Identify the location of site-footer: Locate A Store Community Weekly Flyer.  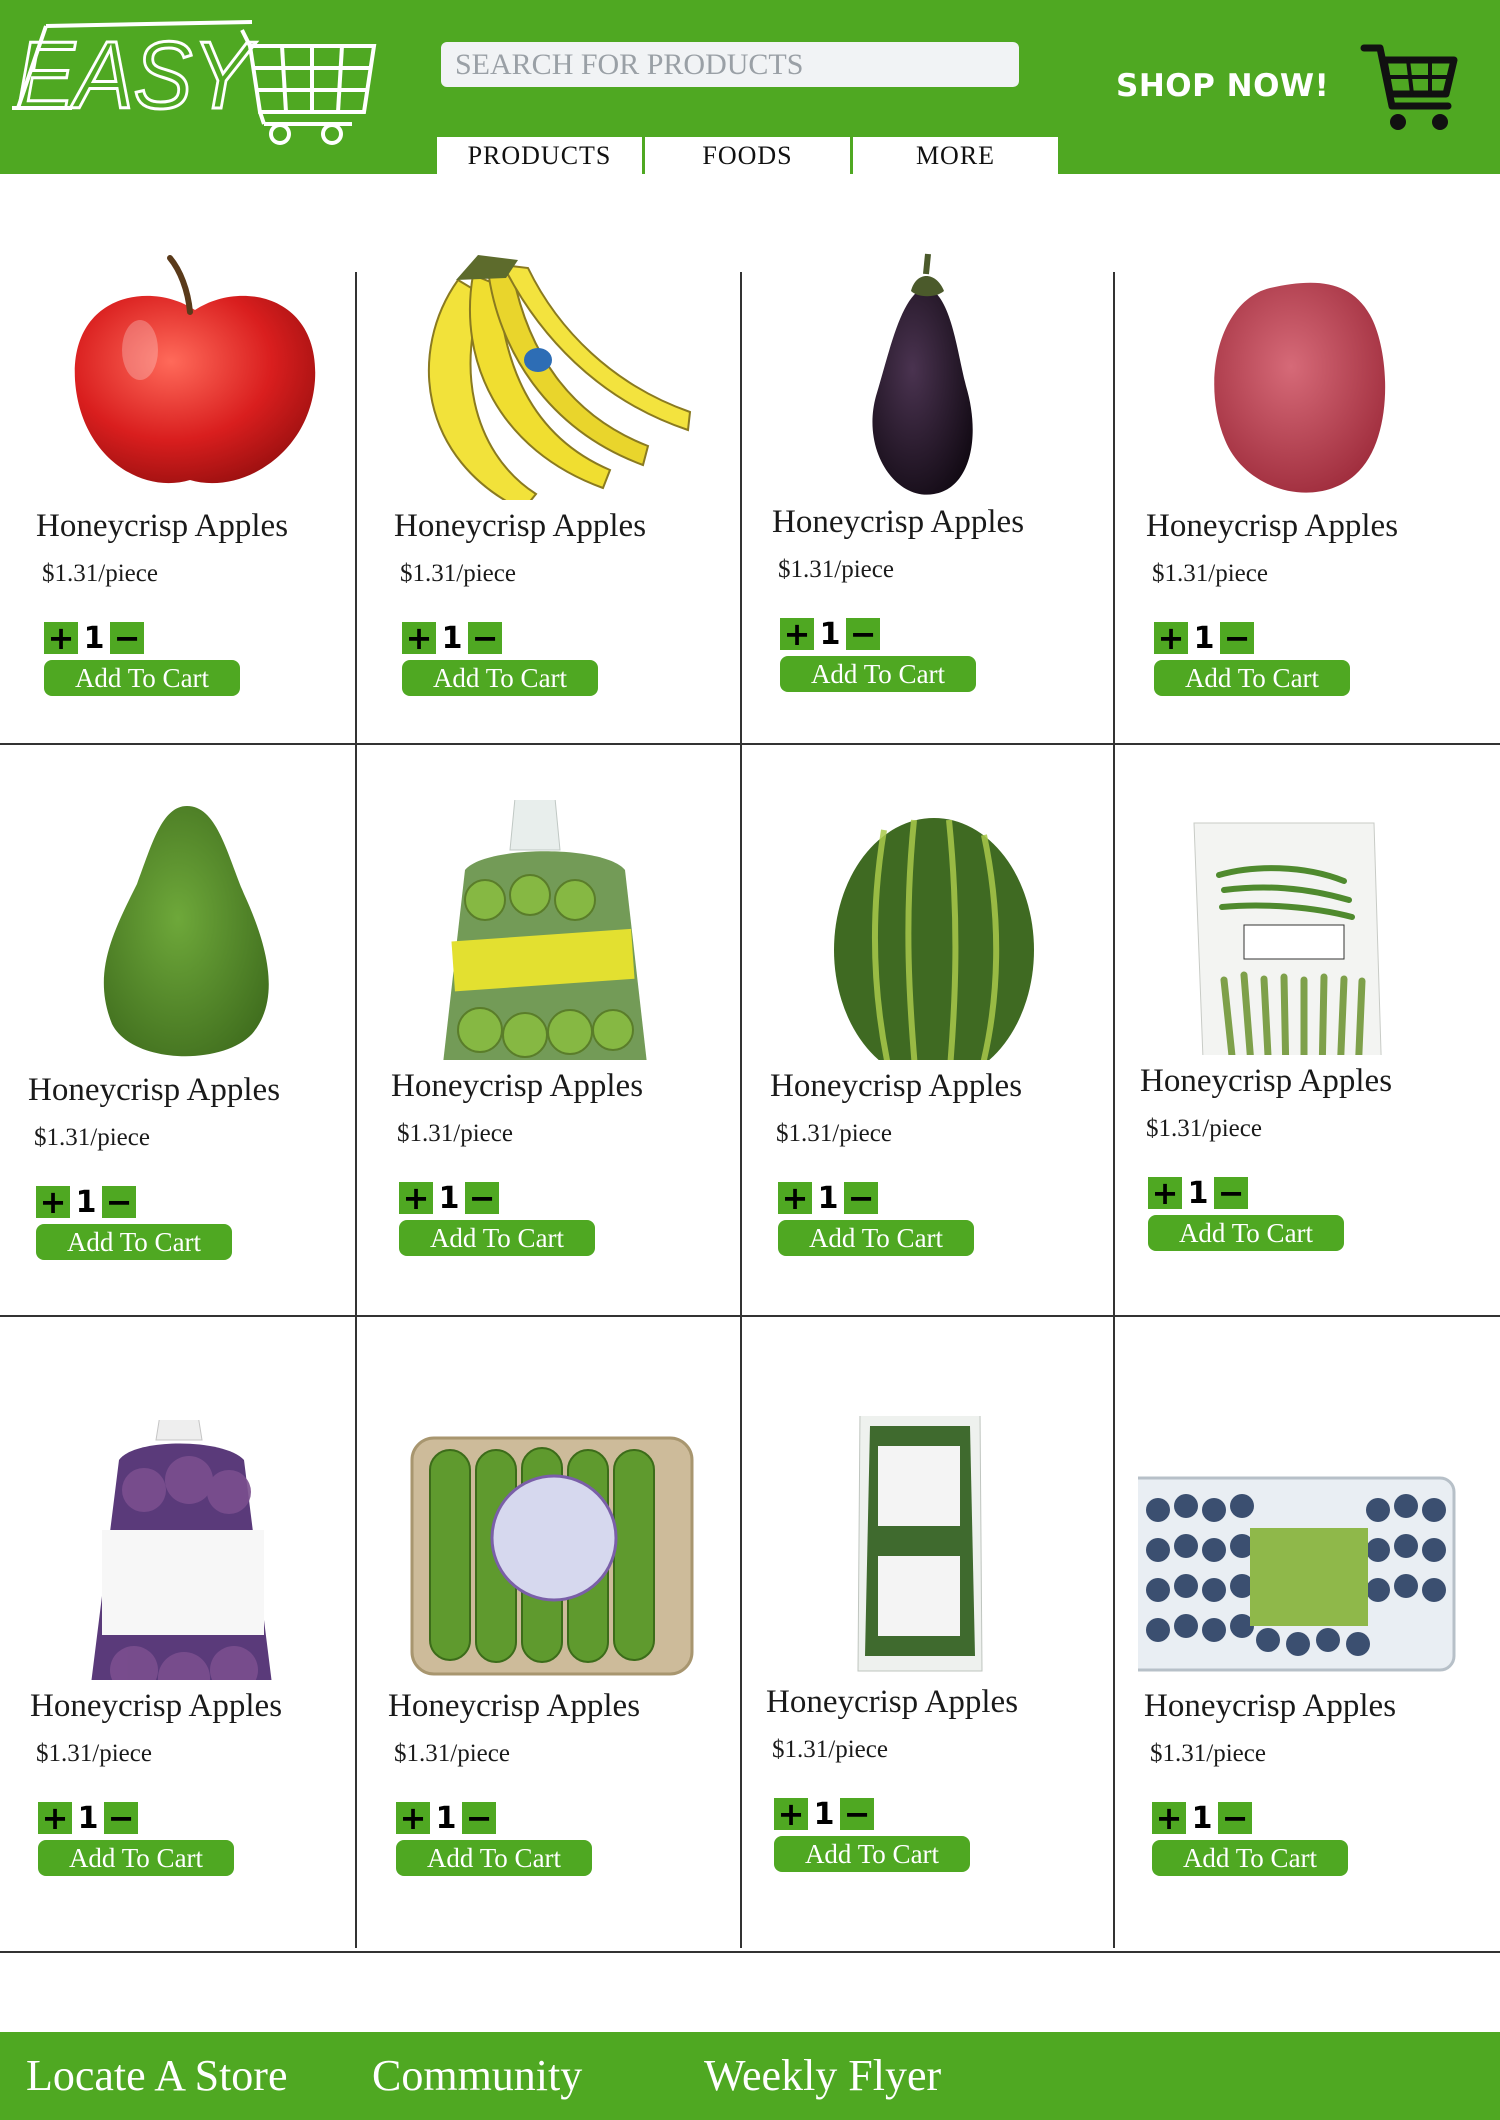
(750, 2076).